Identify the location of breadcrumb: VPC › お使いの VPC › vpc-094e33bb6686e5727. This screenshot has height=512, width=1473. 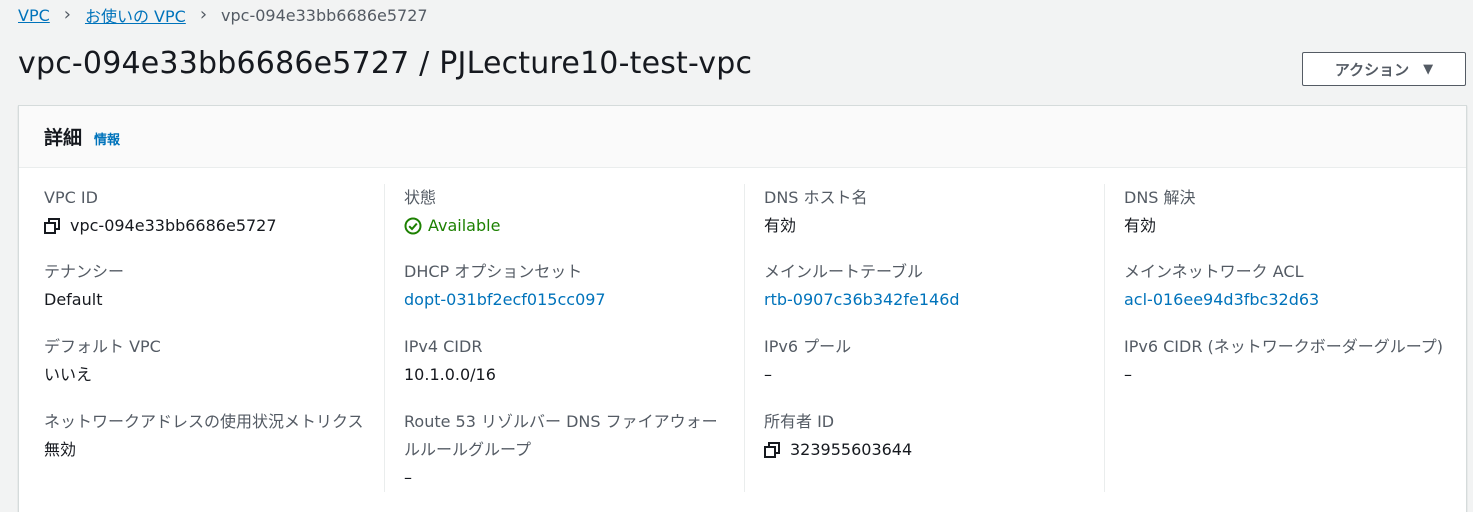
(223, 15).